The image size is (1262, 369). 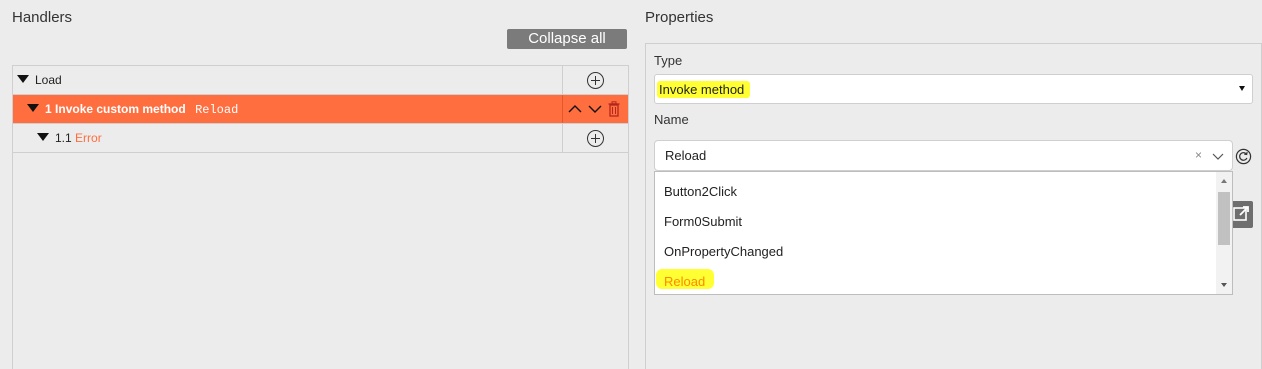 What do you see at coordinates (1241, 213) in the screenshot?
I see `external-link-icon` at bounding box center [1241, 213].